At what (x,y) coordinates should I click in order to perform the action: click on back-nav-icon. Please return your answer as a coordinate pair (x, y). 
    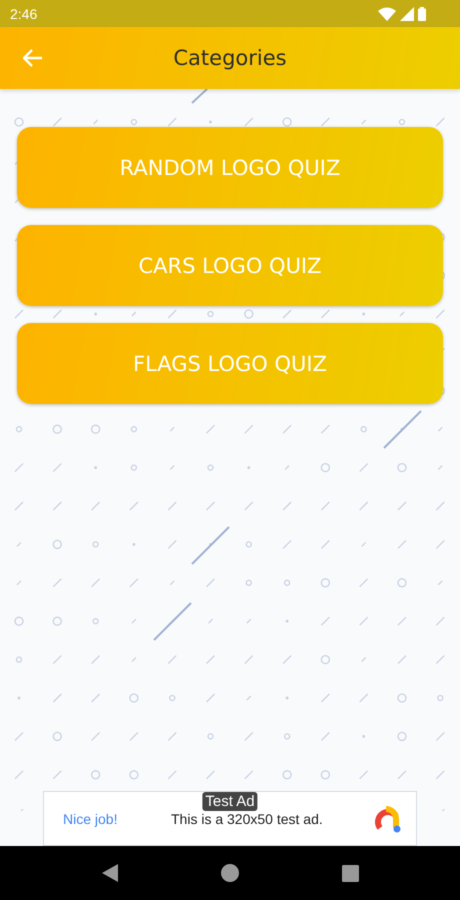
    Looking at the image, I should click on (110, 873).